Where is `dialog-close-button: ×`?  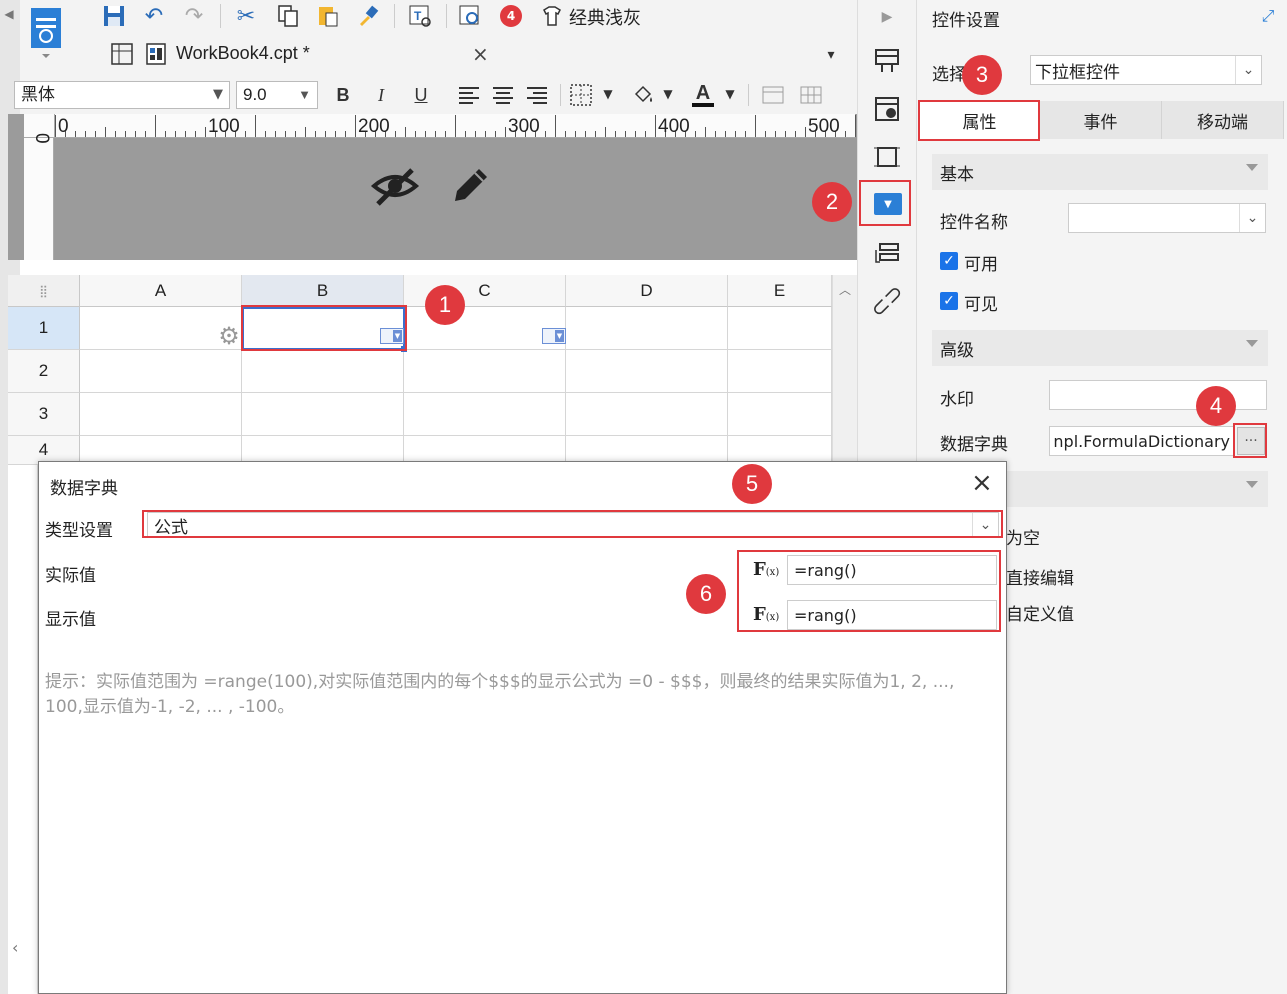
dialog-close-button: × is located at coordinates (982, 483).